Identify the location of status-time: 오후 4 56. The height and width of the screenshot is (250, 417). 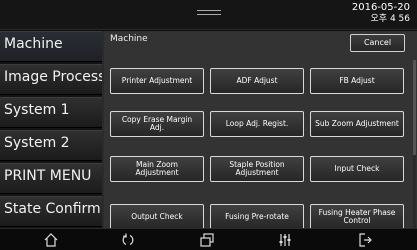
(390, 19).